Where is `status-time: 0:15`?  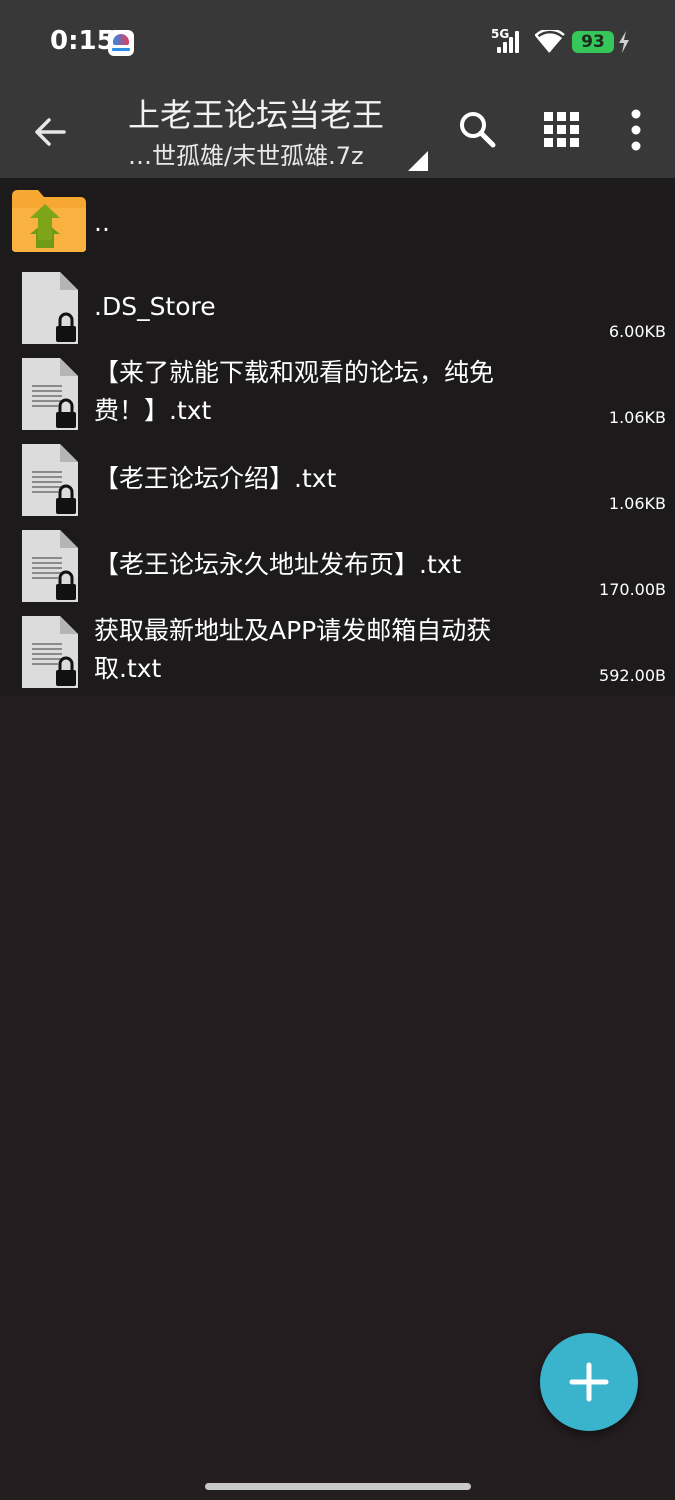
status-time: 0:15 is located at coordinates (82, 41).